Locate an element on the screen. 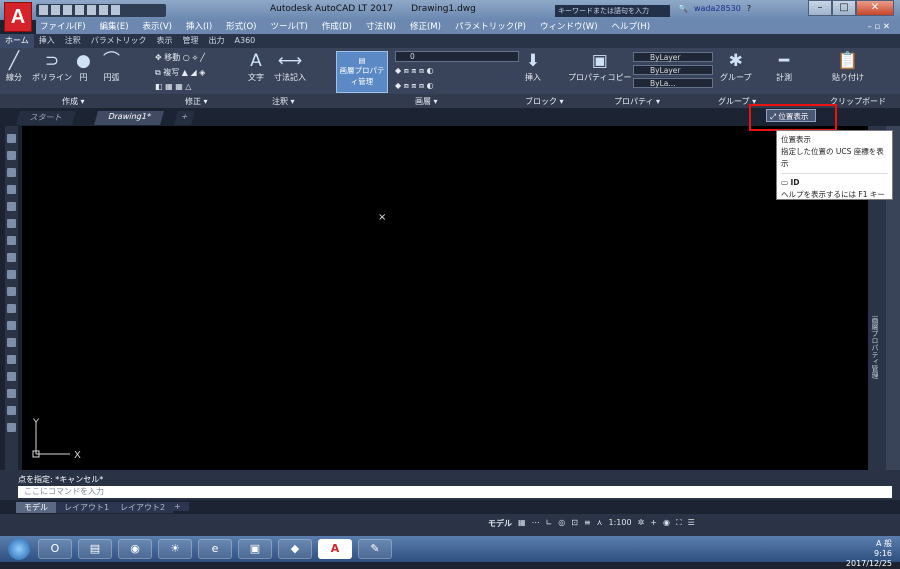 The height and width of the screenshot is (569, 900). linetype-dropdown: ByLayer is located at coordinates (673, 70).